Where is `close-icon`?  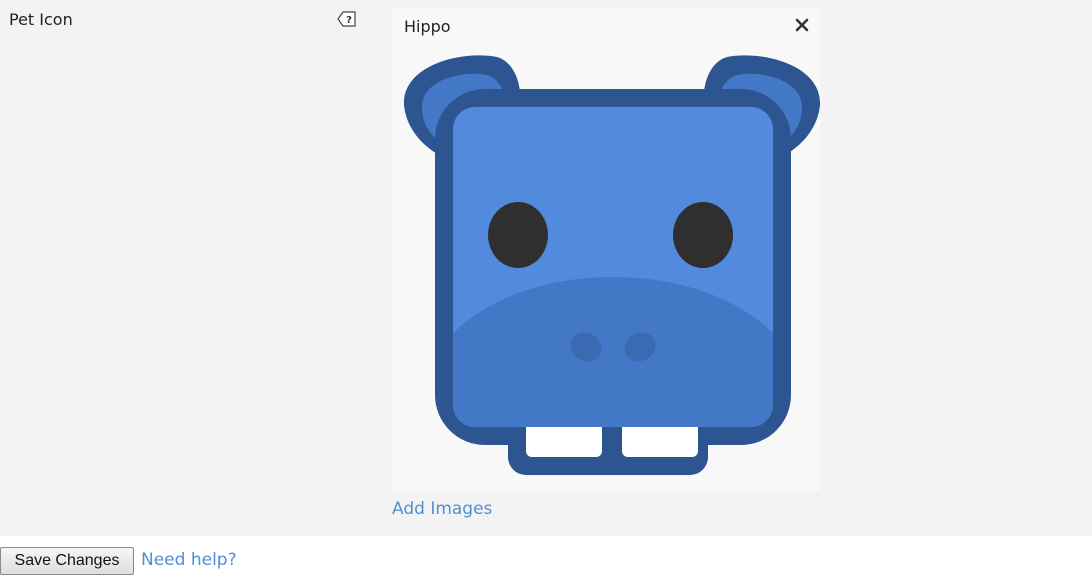 close-icon is located at coordinates (802, 25).